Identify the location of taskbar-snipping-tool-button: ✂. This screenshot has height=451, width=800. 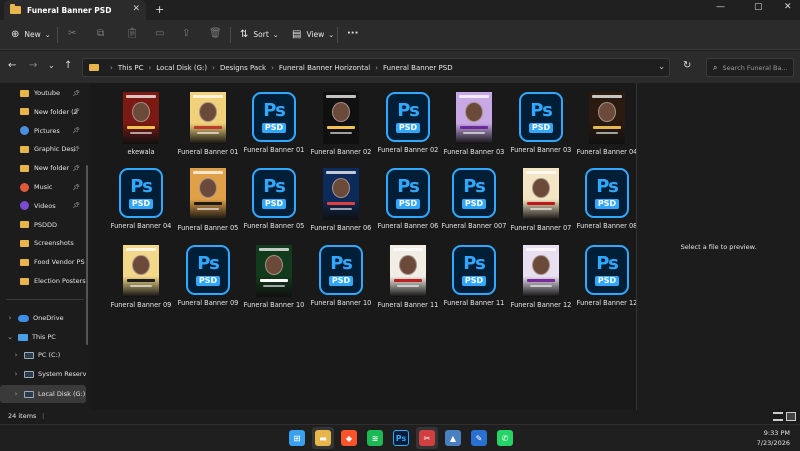
(427, 438).